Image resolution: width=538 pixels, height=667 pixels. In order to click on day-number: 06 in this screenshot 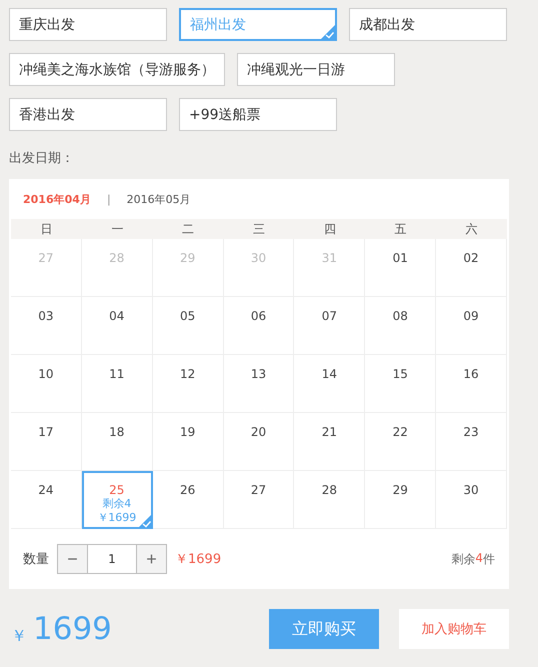, I will do `click(258, 316)`.